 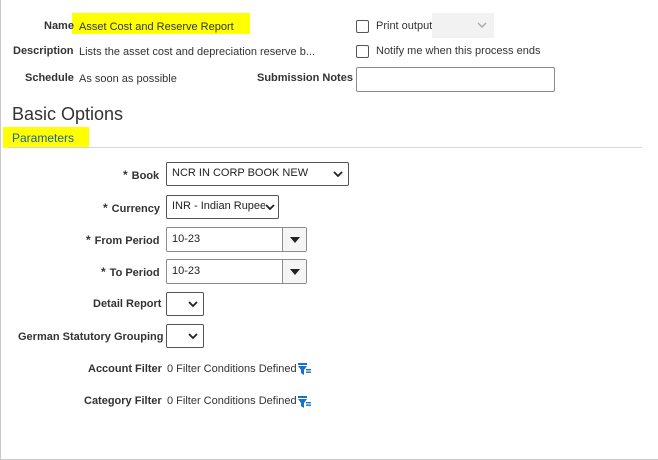 I want to click on from-period-label: * From Period, so click(x=122, y=240).